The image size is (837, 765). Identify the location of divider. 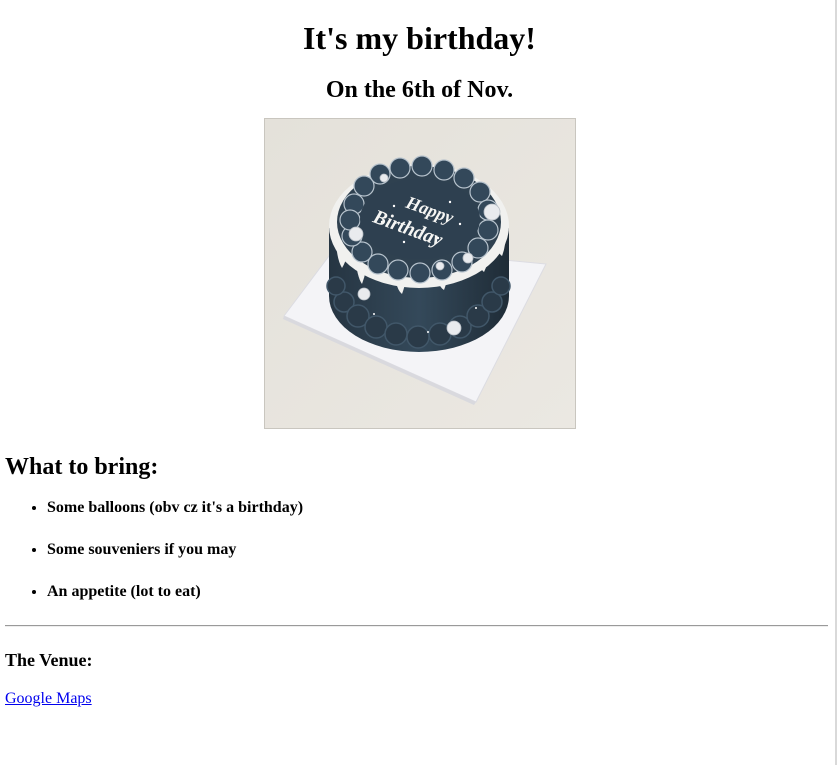
(416, 626).